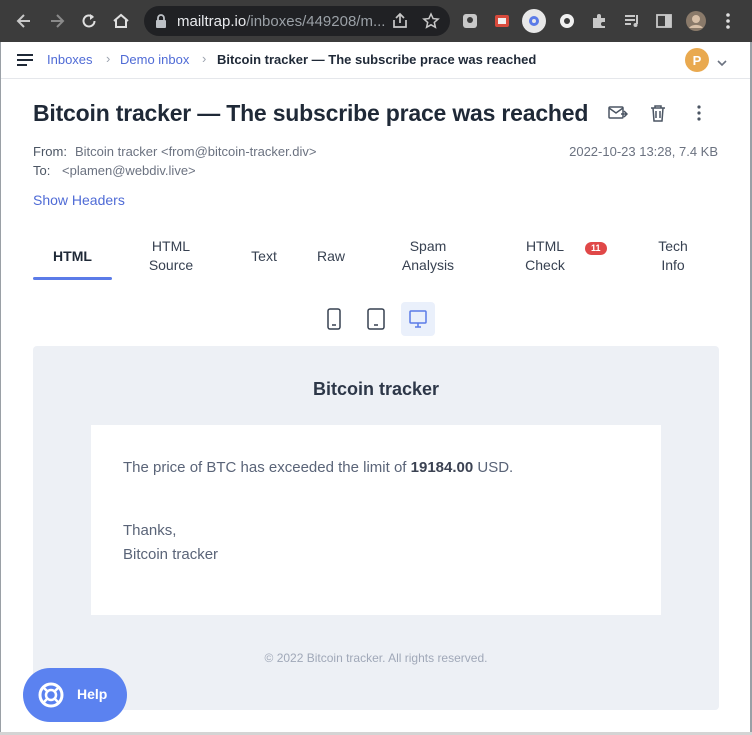 This screenshot has height=735, width=752. I want to click on profile-avatar-icon, so click(696, 21).